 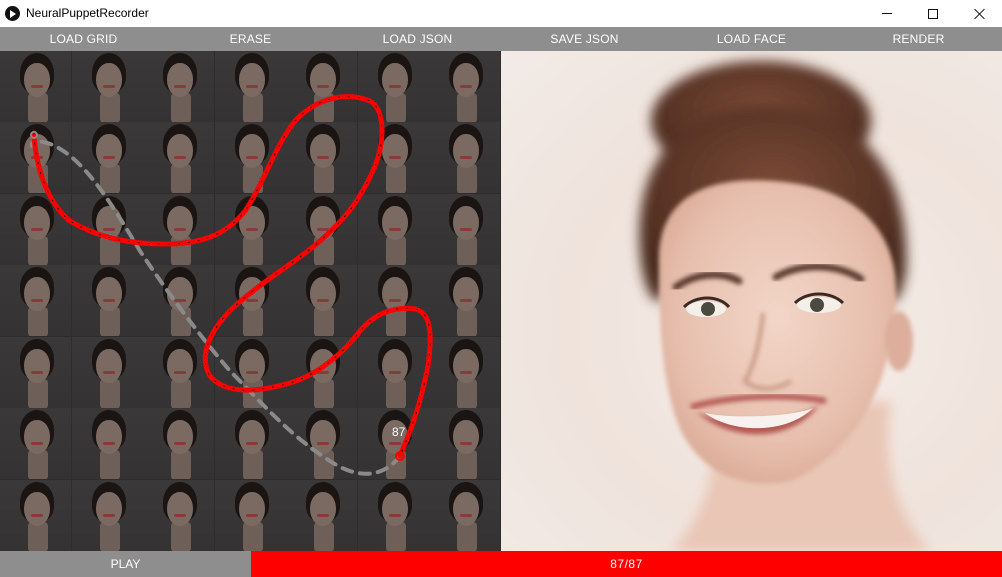 I want to click on maximize-button, so click(x=933, y=13).